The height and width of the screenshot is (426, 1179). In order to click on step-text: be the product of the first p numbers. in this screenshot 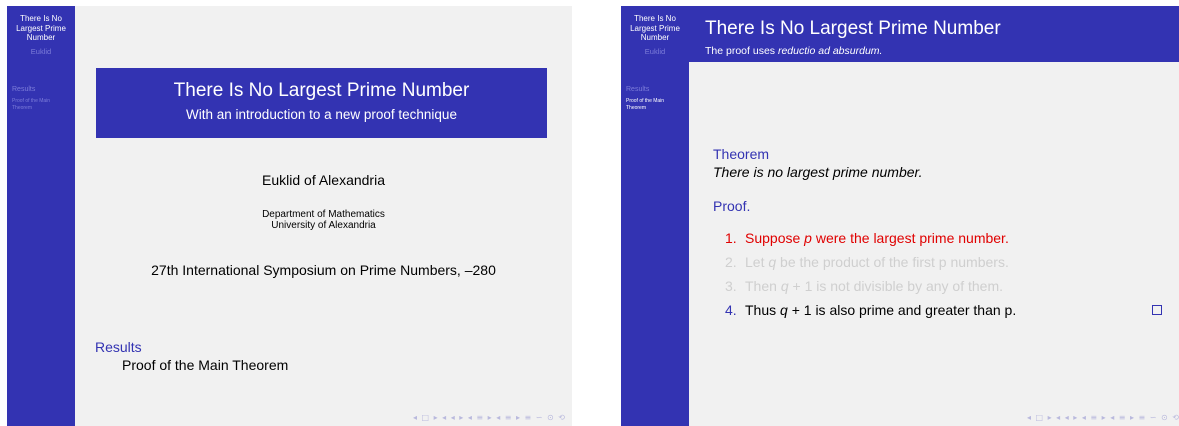, I will do `click(892, 262)`.